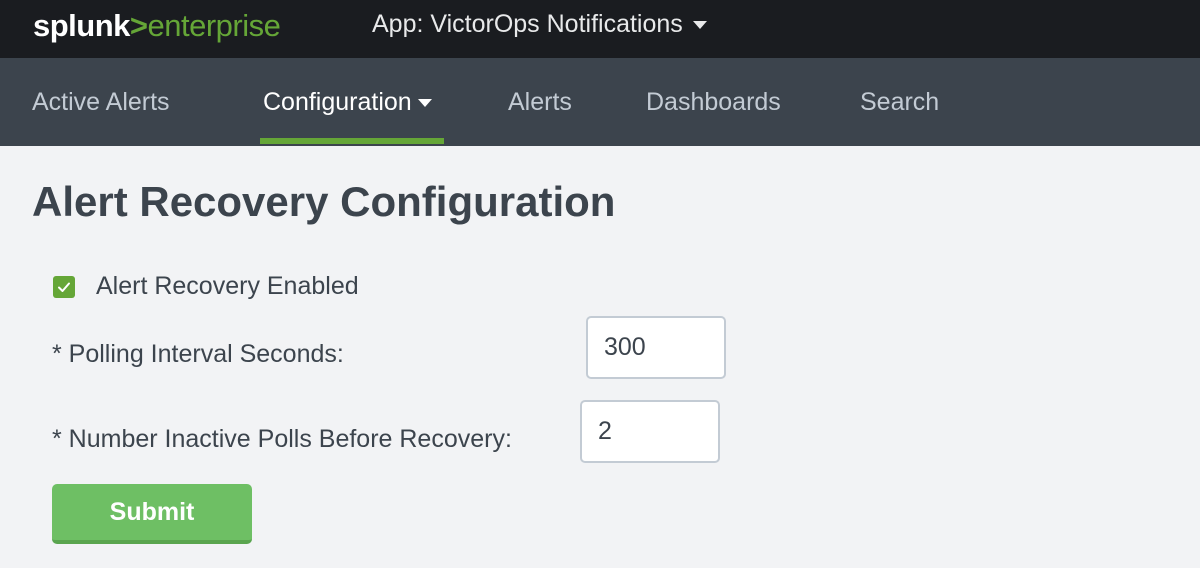 This screenshot has height=568, width=1200. I want to click on nav-item-label: Active Alerts, so click(101, 101).